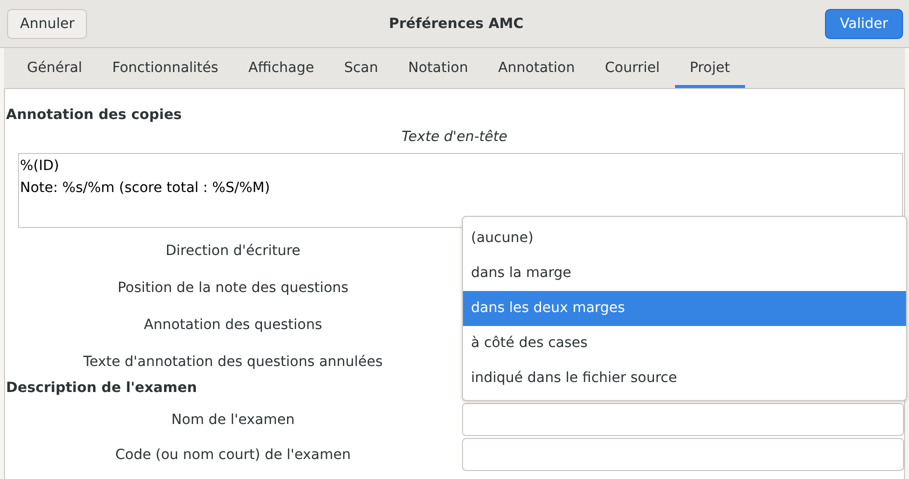 The height and width of the screenshot is (479, 909). Describe the element at coordinates (438, 68) in the screenshot. I see `tab: Notation` at that location.